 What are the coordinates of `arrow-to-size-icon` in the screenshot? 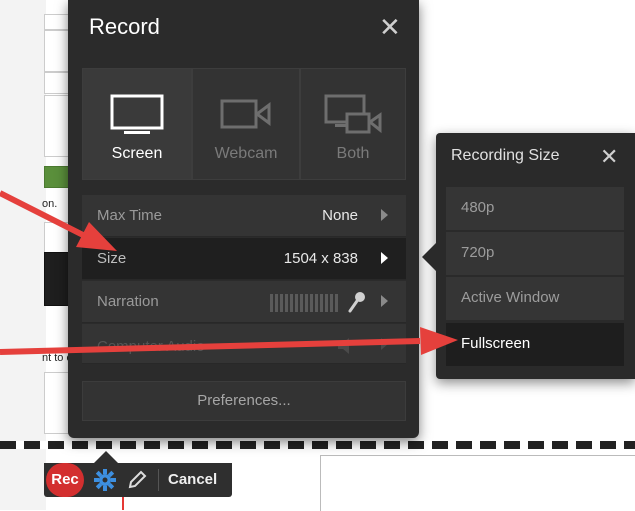 It's located at (58, 220).